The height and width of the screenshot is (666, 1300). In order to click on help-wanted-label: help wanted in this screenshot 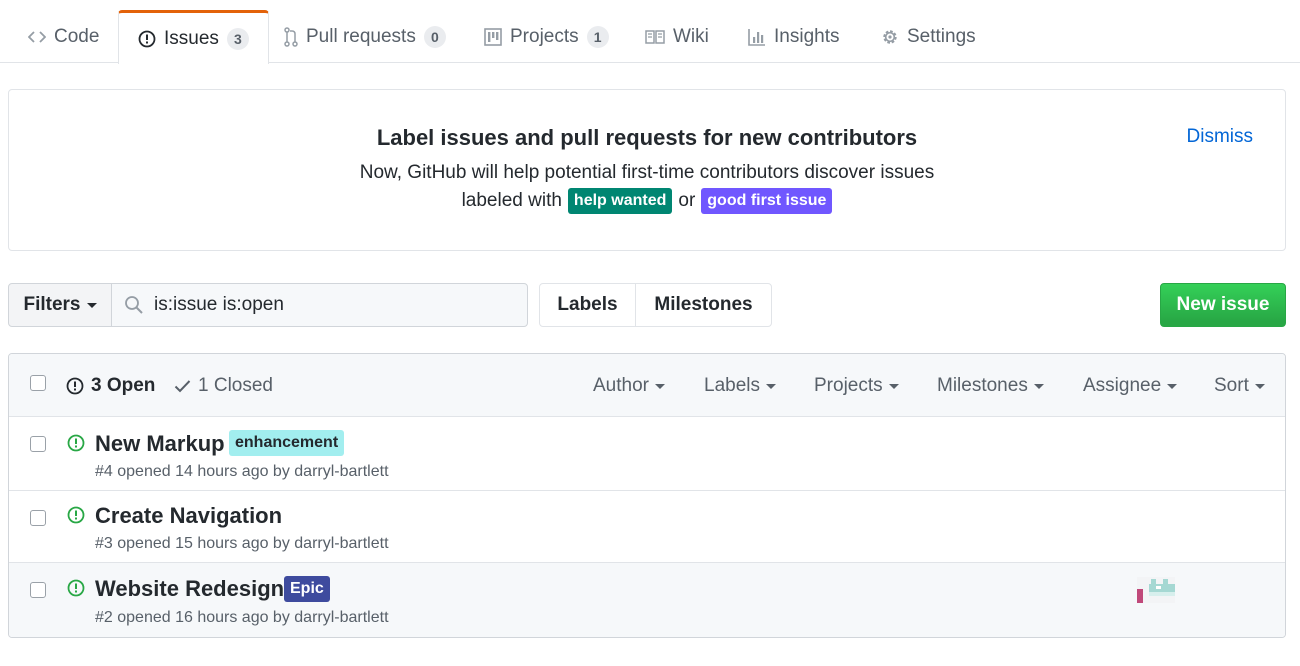, I will do `click(620, 201)`.